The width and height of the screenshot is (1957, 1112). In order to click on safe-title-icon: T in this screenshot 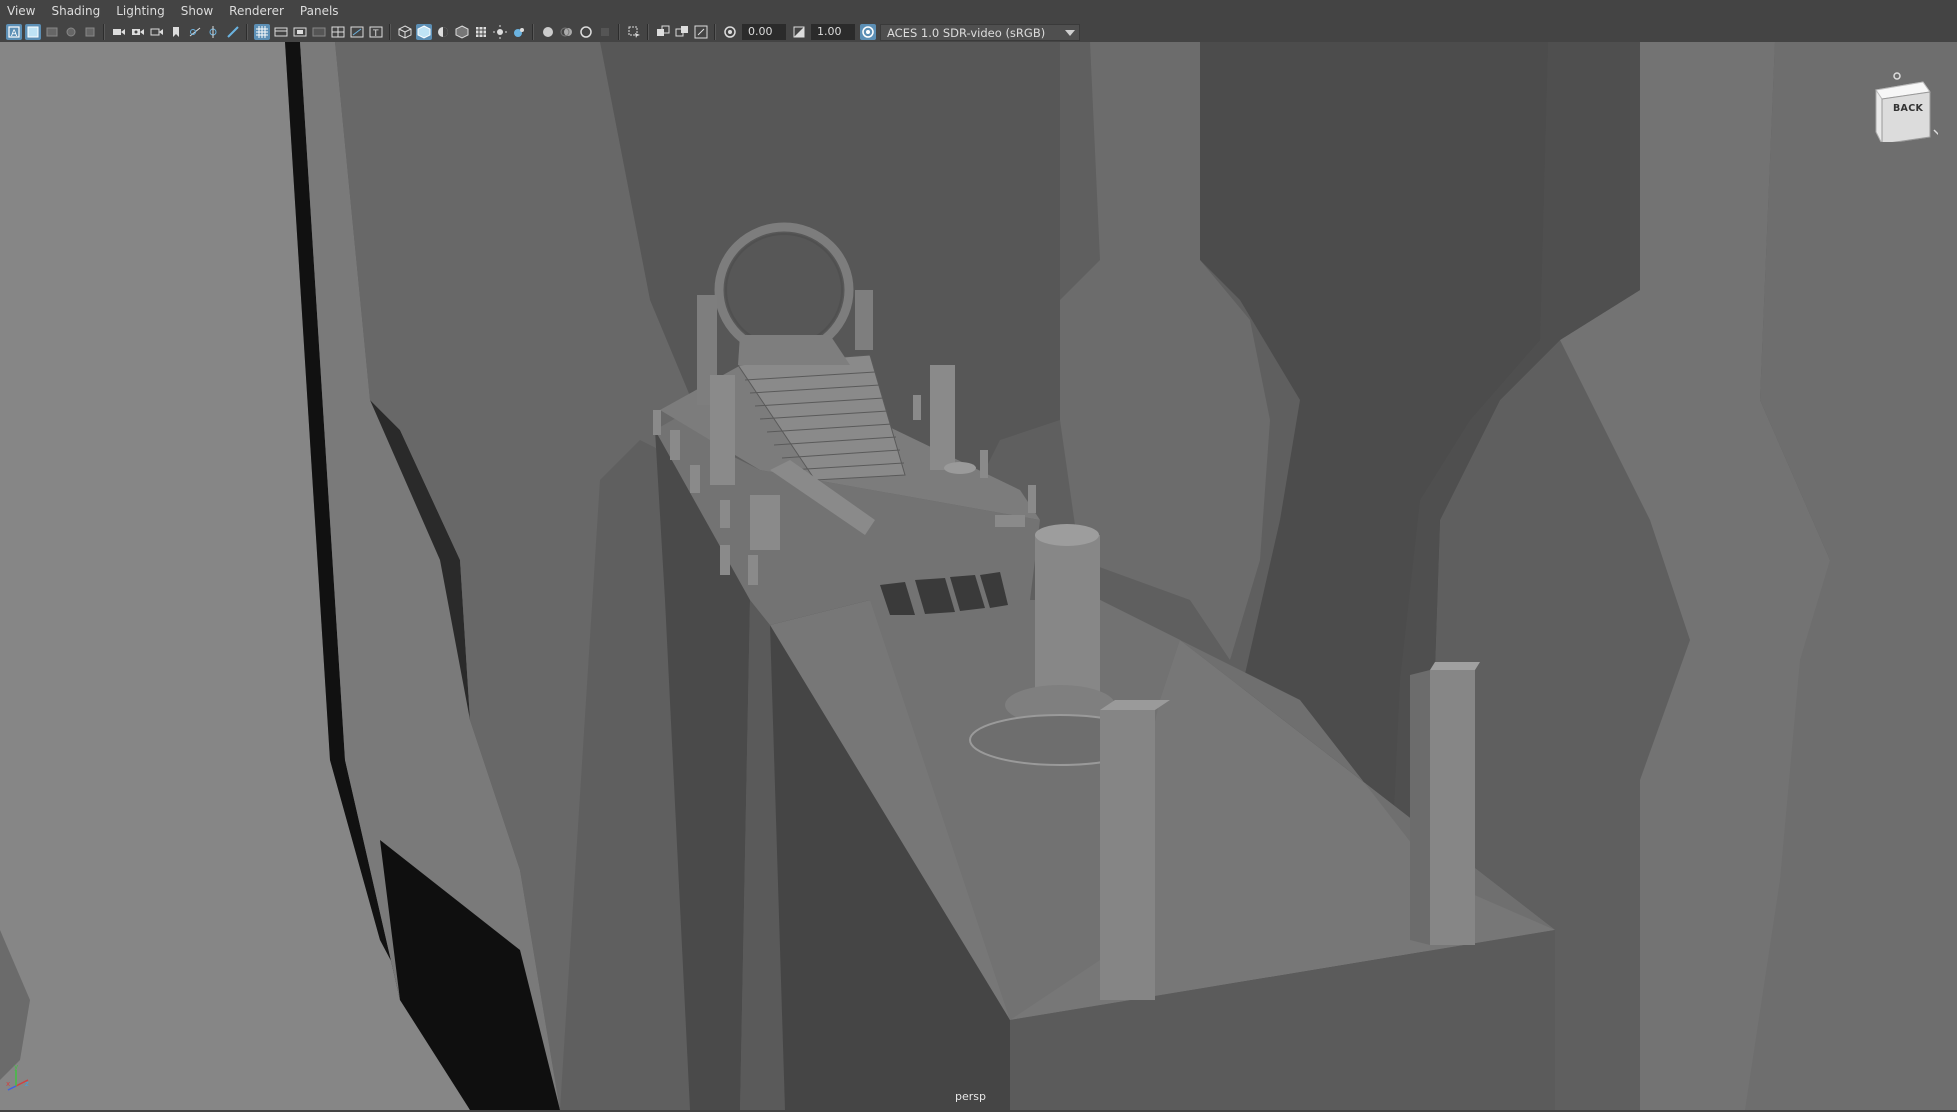, I will do `click(376, 32)`.